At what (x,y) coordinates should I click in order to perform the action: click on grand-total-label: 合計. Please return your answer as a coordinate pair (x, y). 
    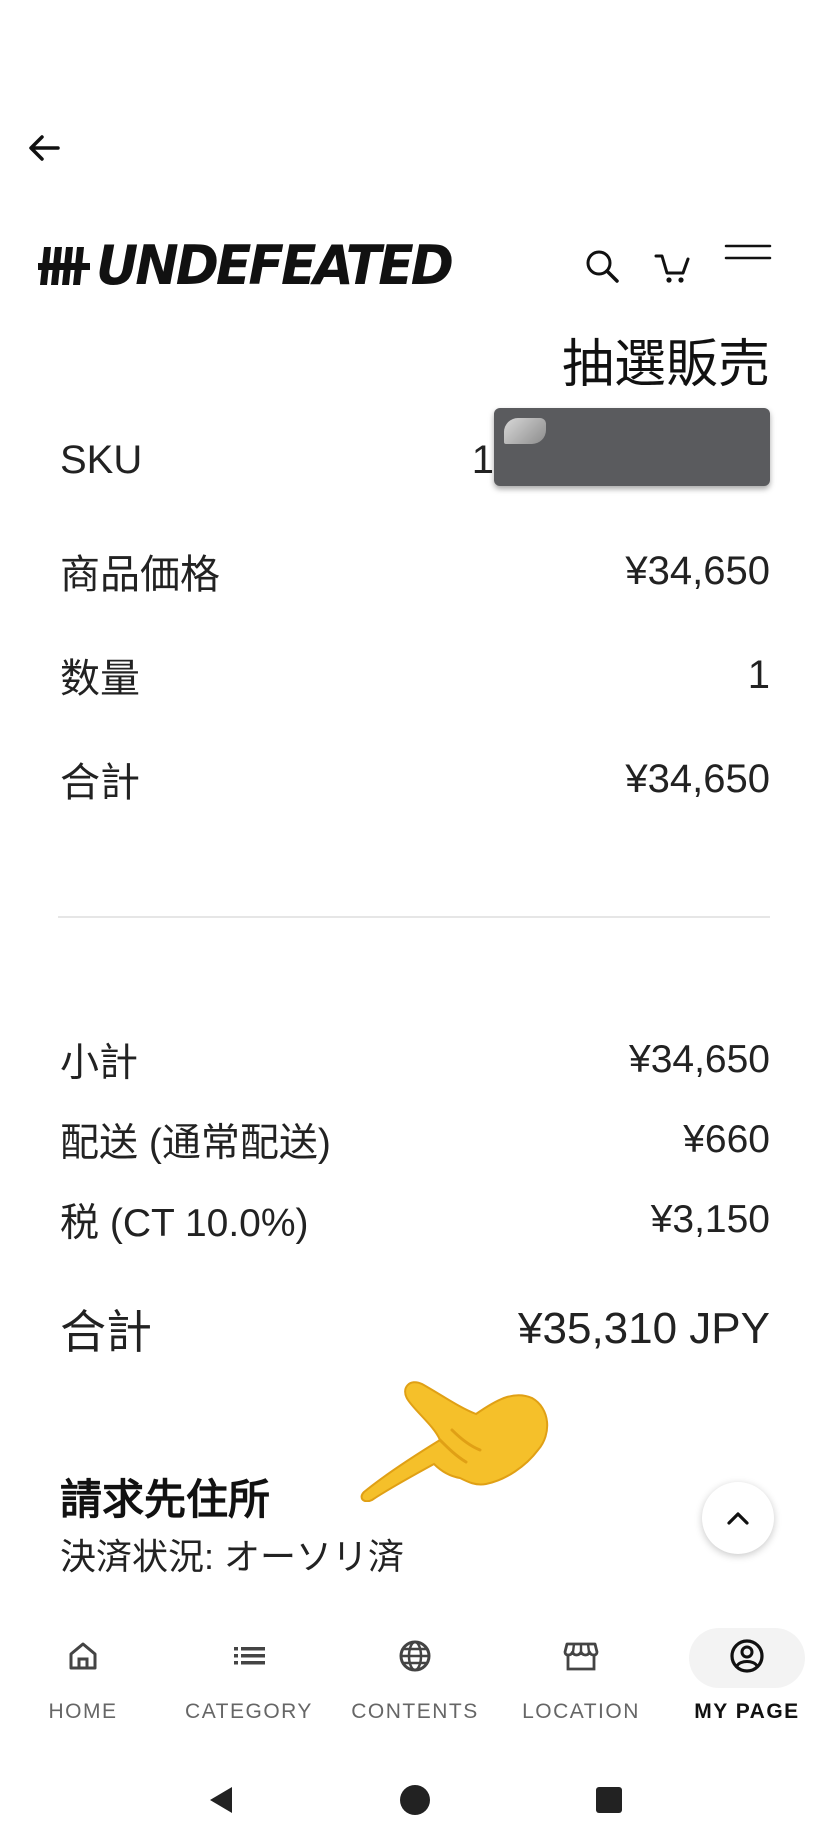
    Looking at the image, I should click on (106, 1332).